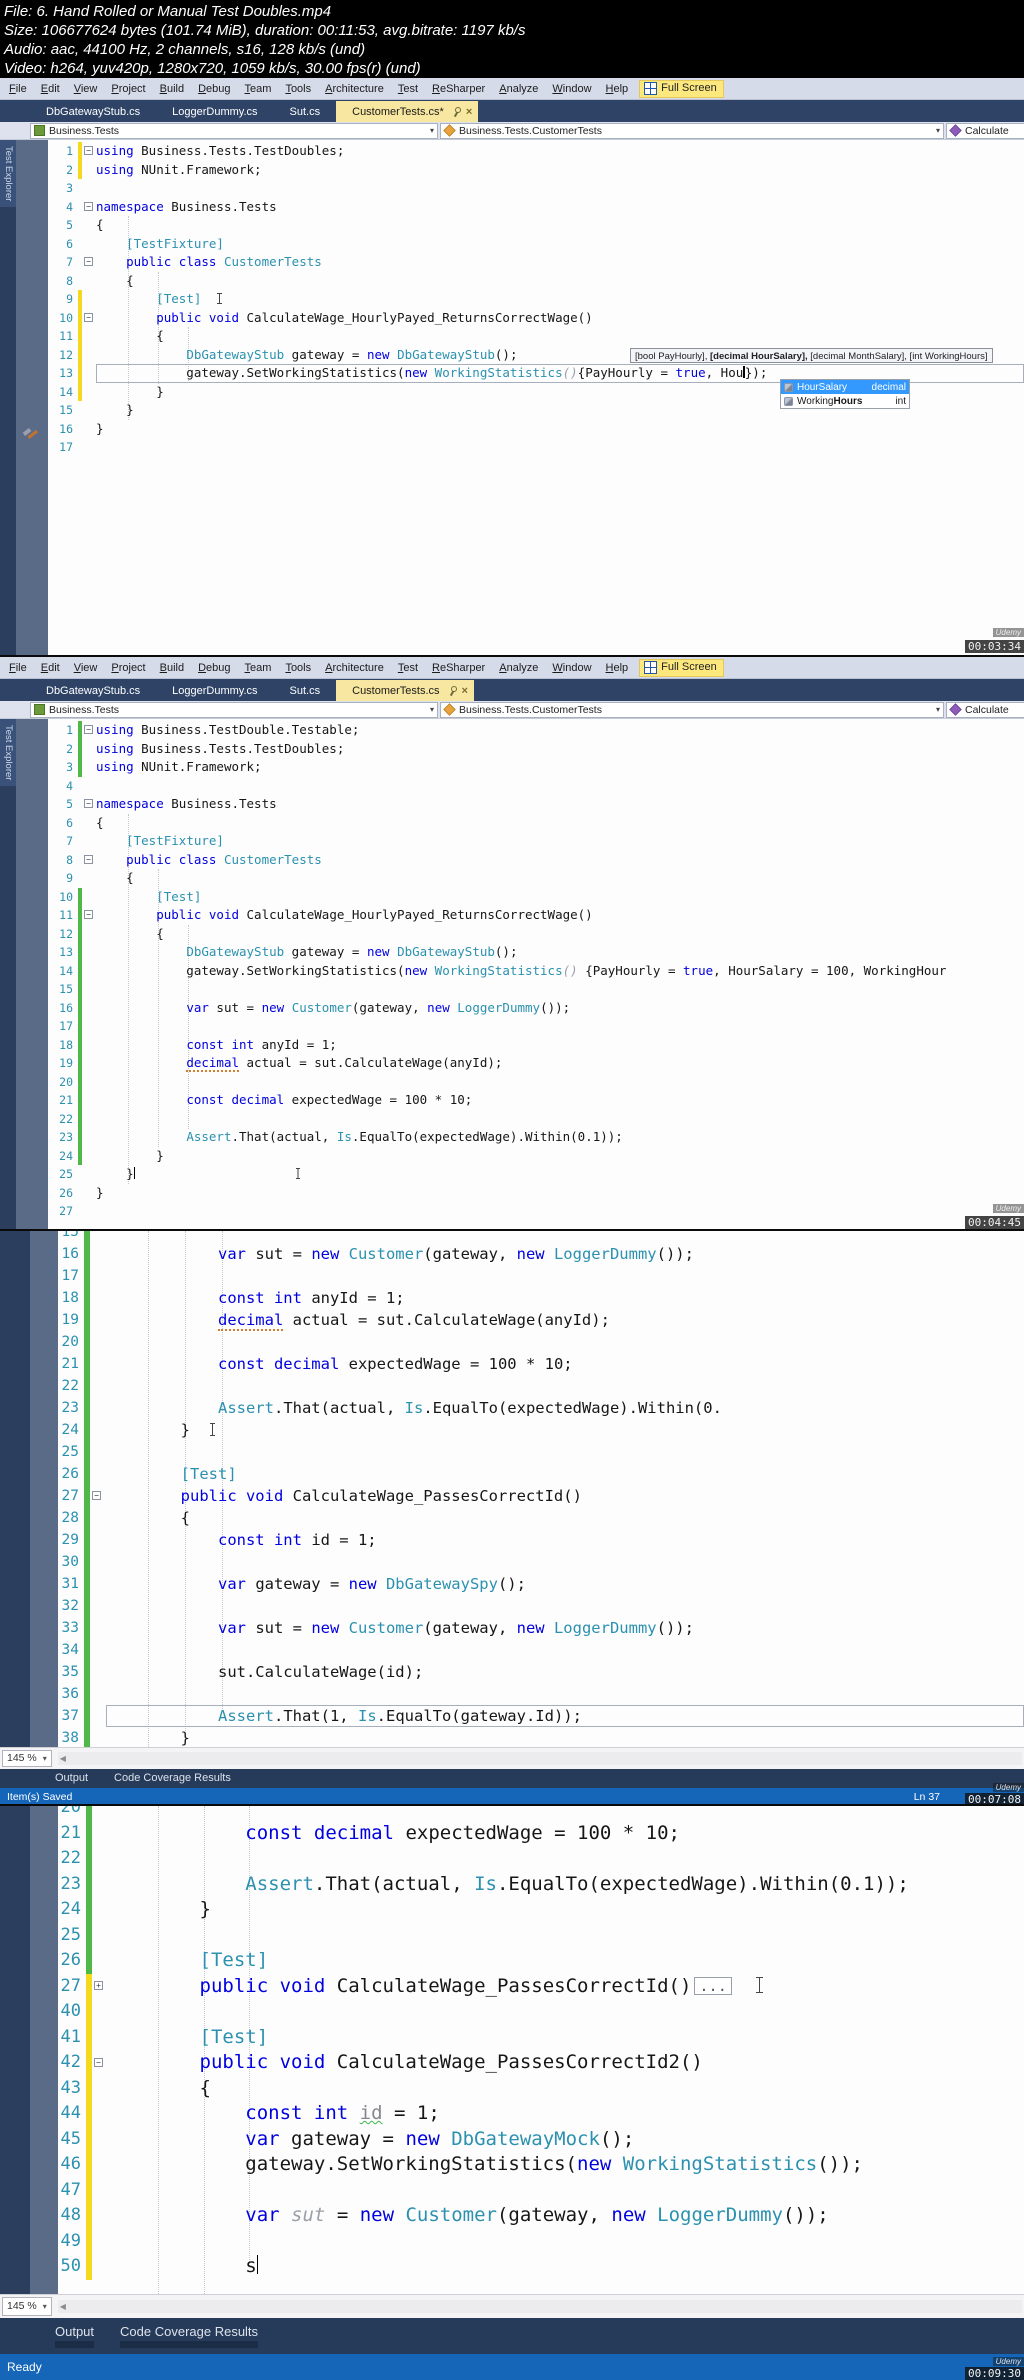 The width and height of the screenshot is (1024, 2380). What do you see at coordinates (536, 860) in the screenshot?
I see `code-line: 8 − public class CustomerTests` at bounding box center [536, 860].